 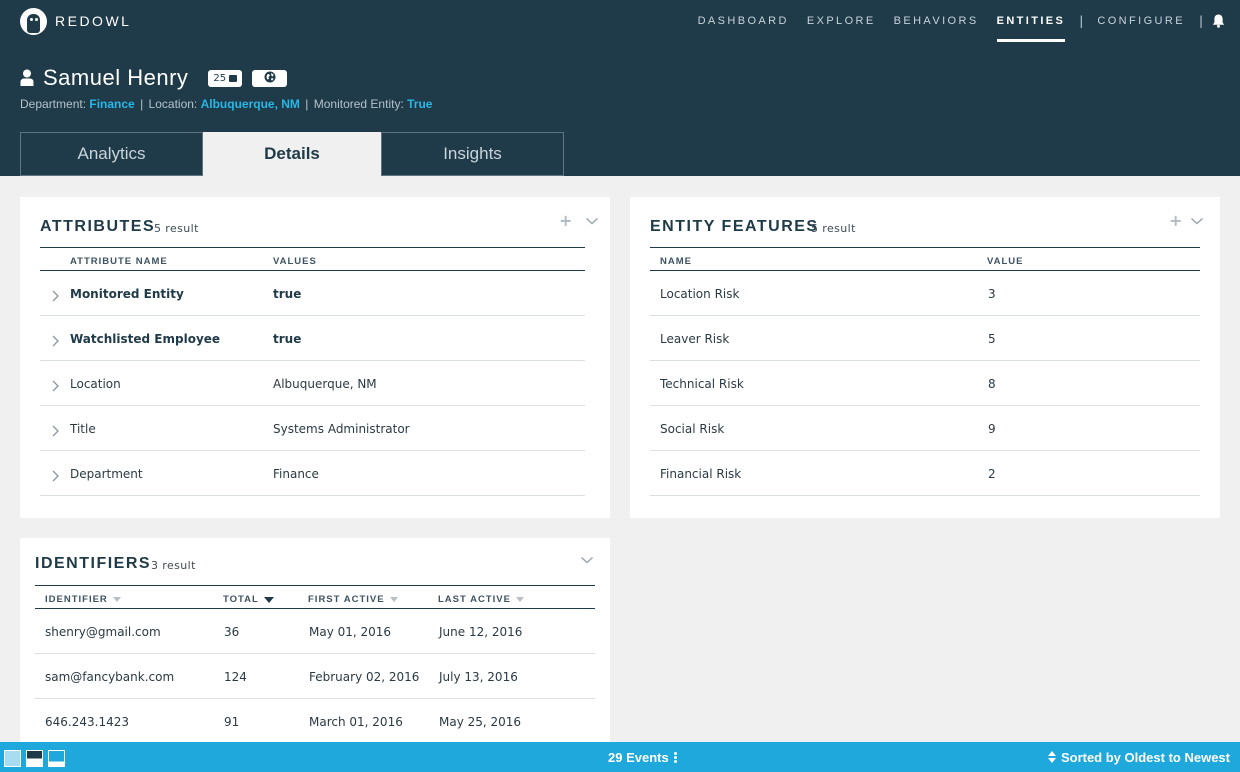 I want to click on brand-logo: REDOWL, so click(x=76, y=21).